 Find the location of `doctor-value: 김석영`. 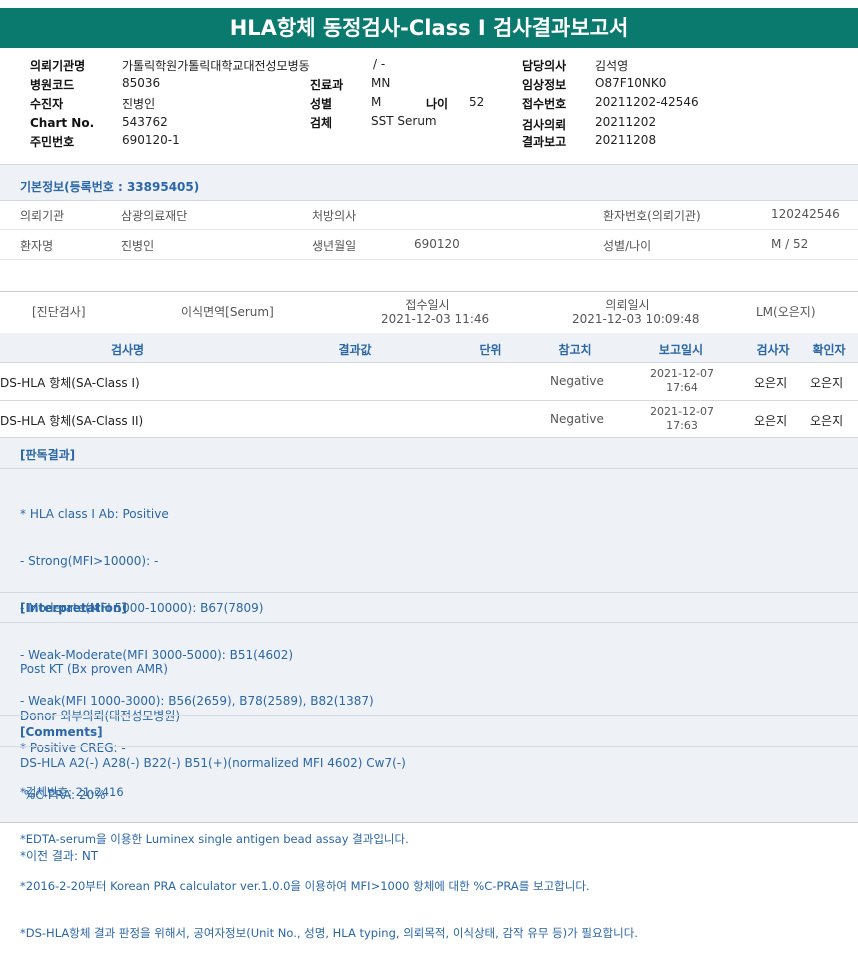

doctor-value: 김석영 is located at coordinates (612, 66).